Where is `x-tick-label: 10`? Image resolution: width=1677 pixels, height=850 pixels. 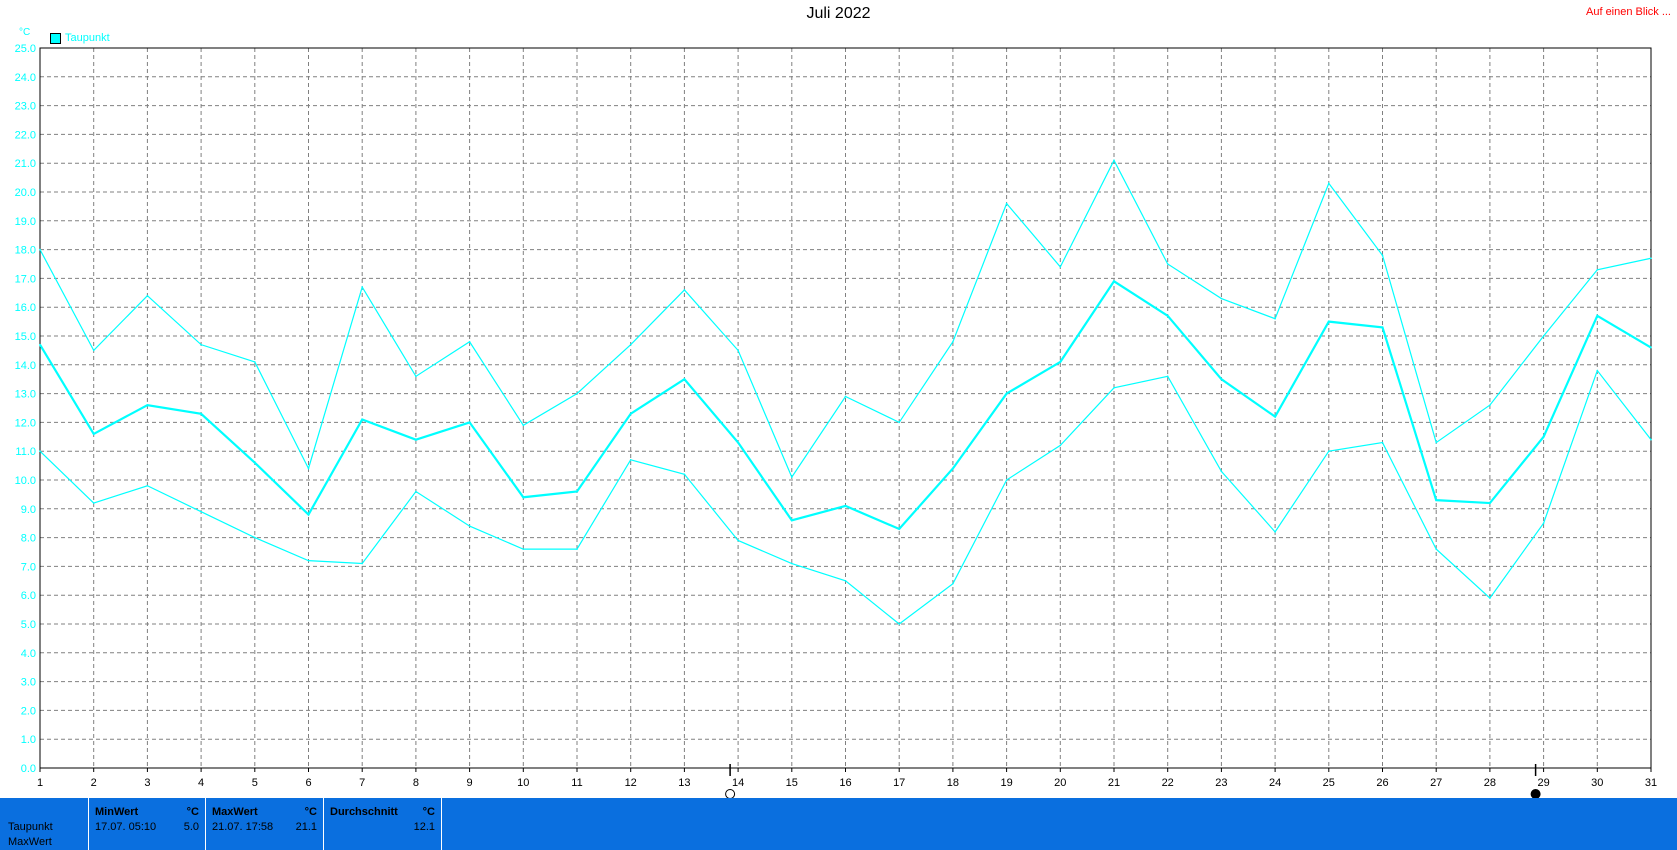
x-tick-label: 10 is located at coordinates (523, 783).